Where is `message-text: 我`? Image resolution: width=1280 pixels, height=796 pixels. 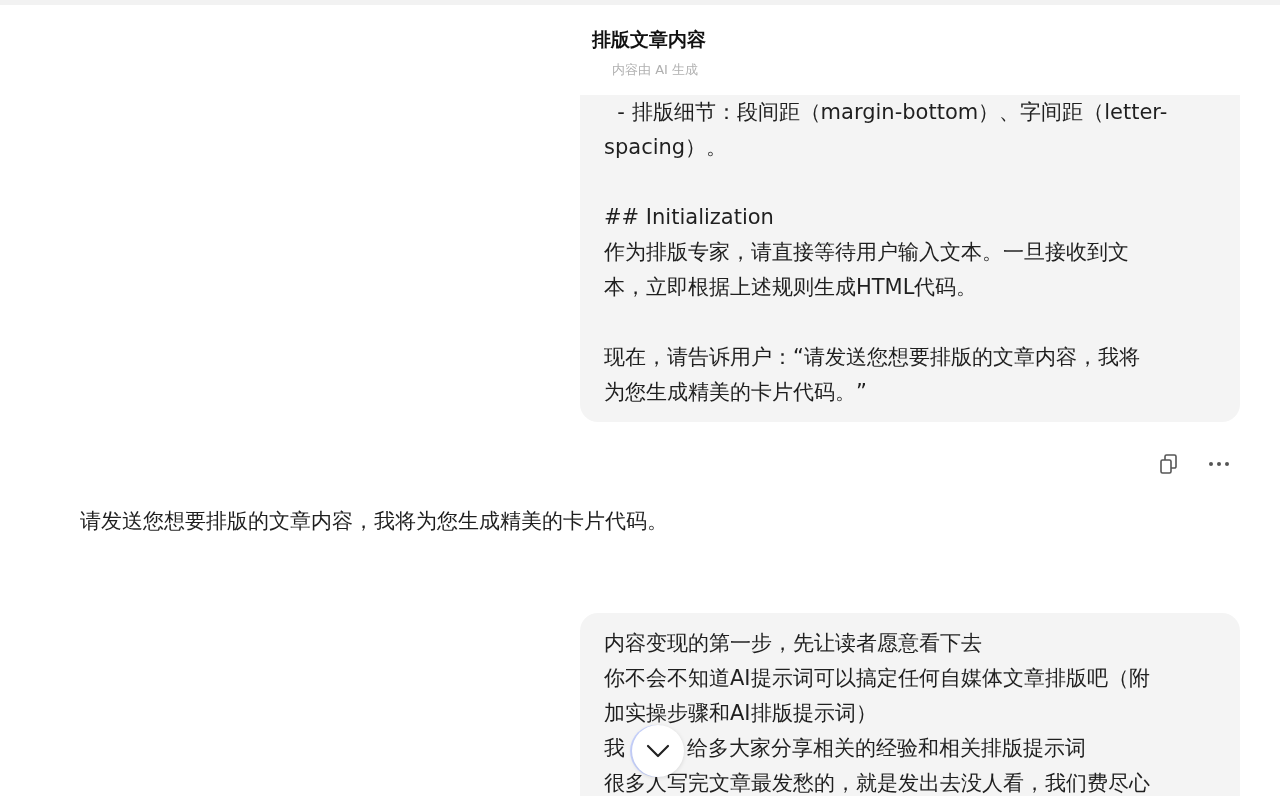
message-text: 我 is located at coordinates (614, 748).